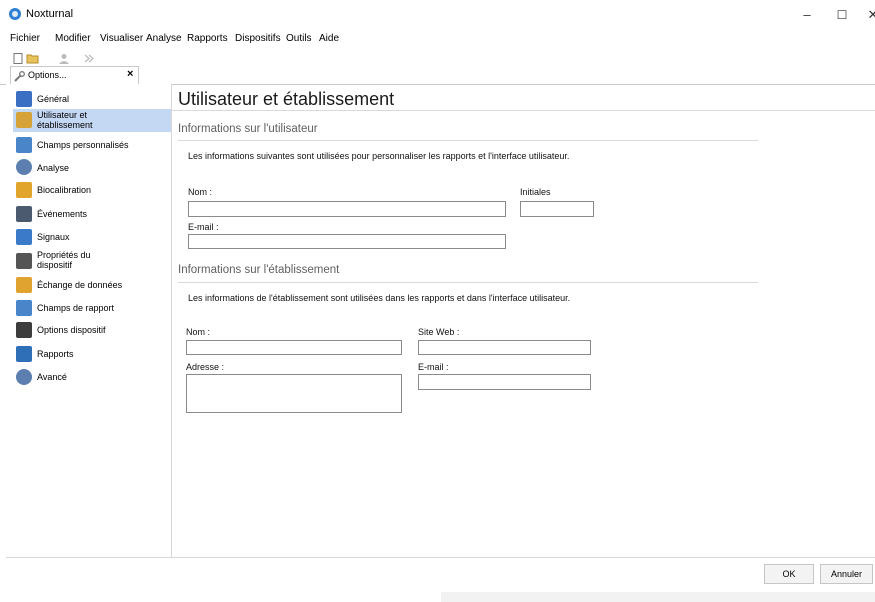 This screenshot has width=875, height=602. I want to click on initials-input, so click(557, 209).